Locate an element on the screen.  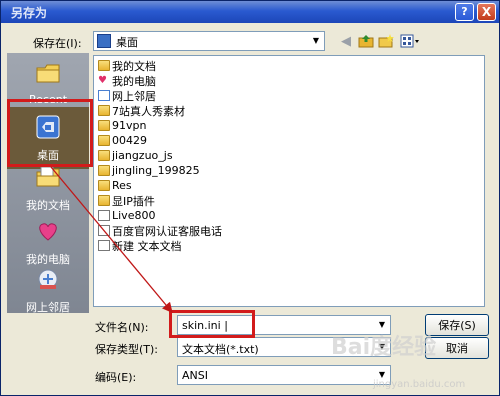
place-network: 网上邻居 is located at coordinates (48, 290).